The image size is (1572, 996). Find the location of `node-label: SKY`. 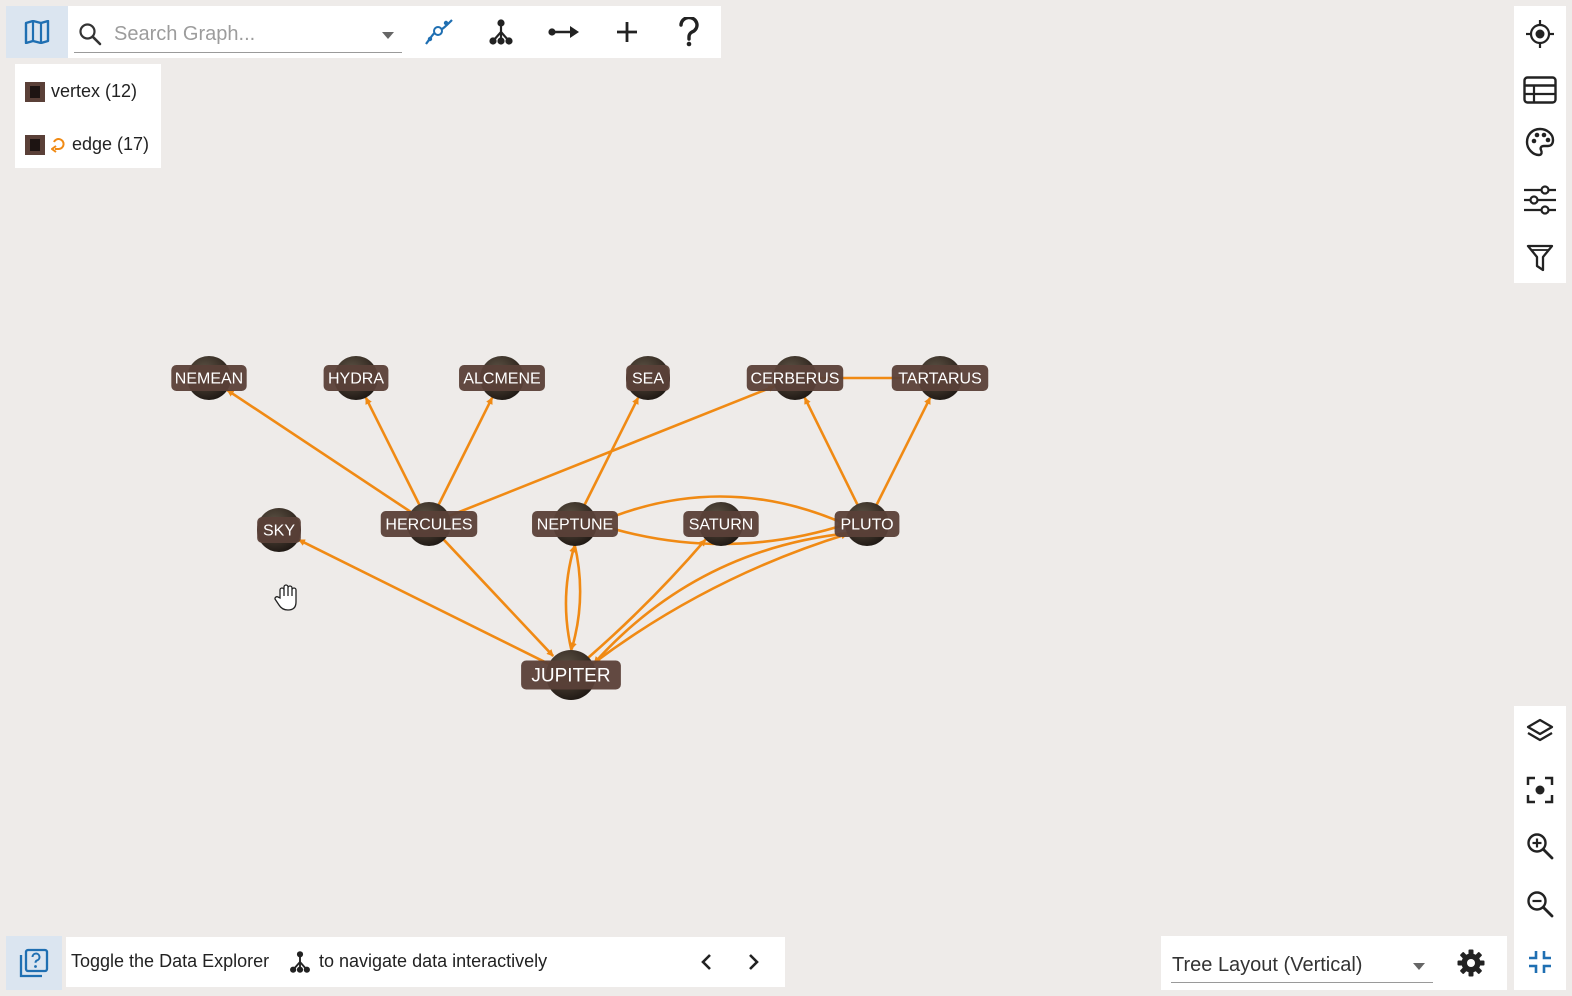

node-label: SKY is located at coordinates (279, 531).